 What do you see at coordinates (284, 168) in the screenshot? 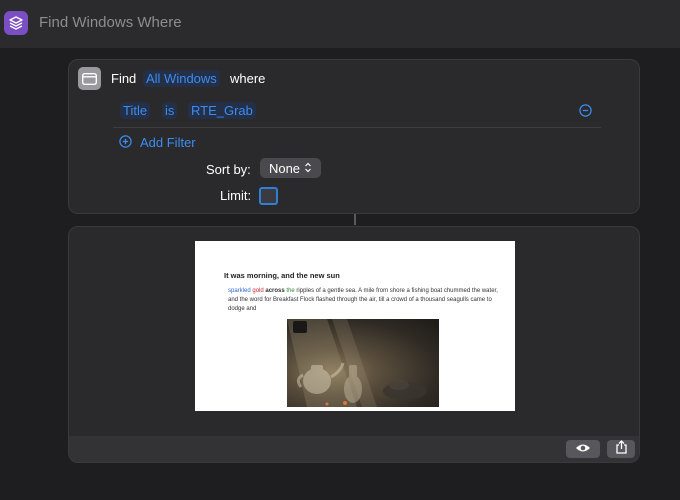
I see `sort-by-value: None` at bounding box center [284, 168].